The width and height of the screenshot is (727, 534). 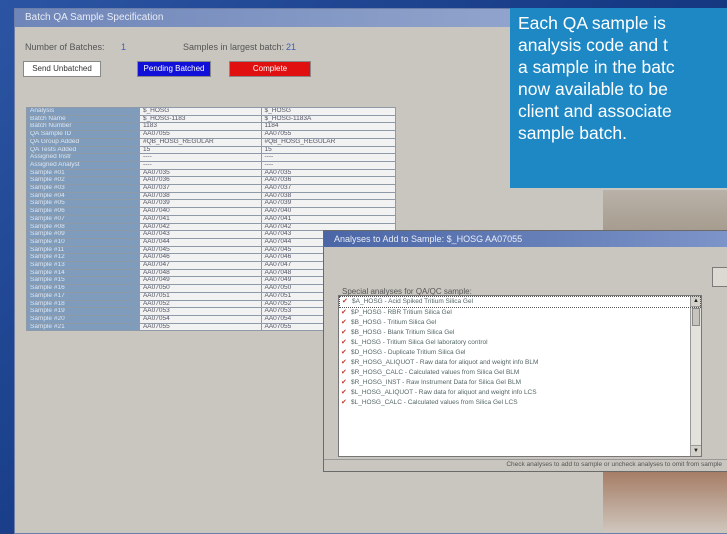 I want to click on grid-row: Assigned Analyst ---- ----, so click(x=211, y=165).